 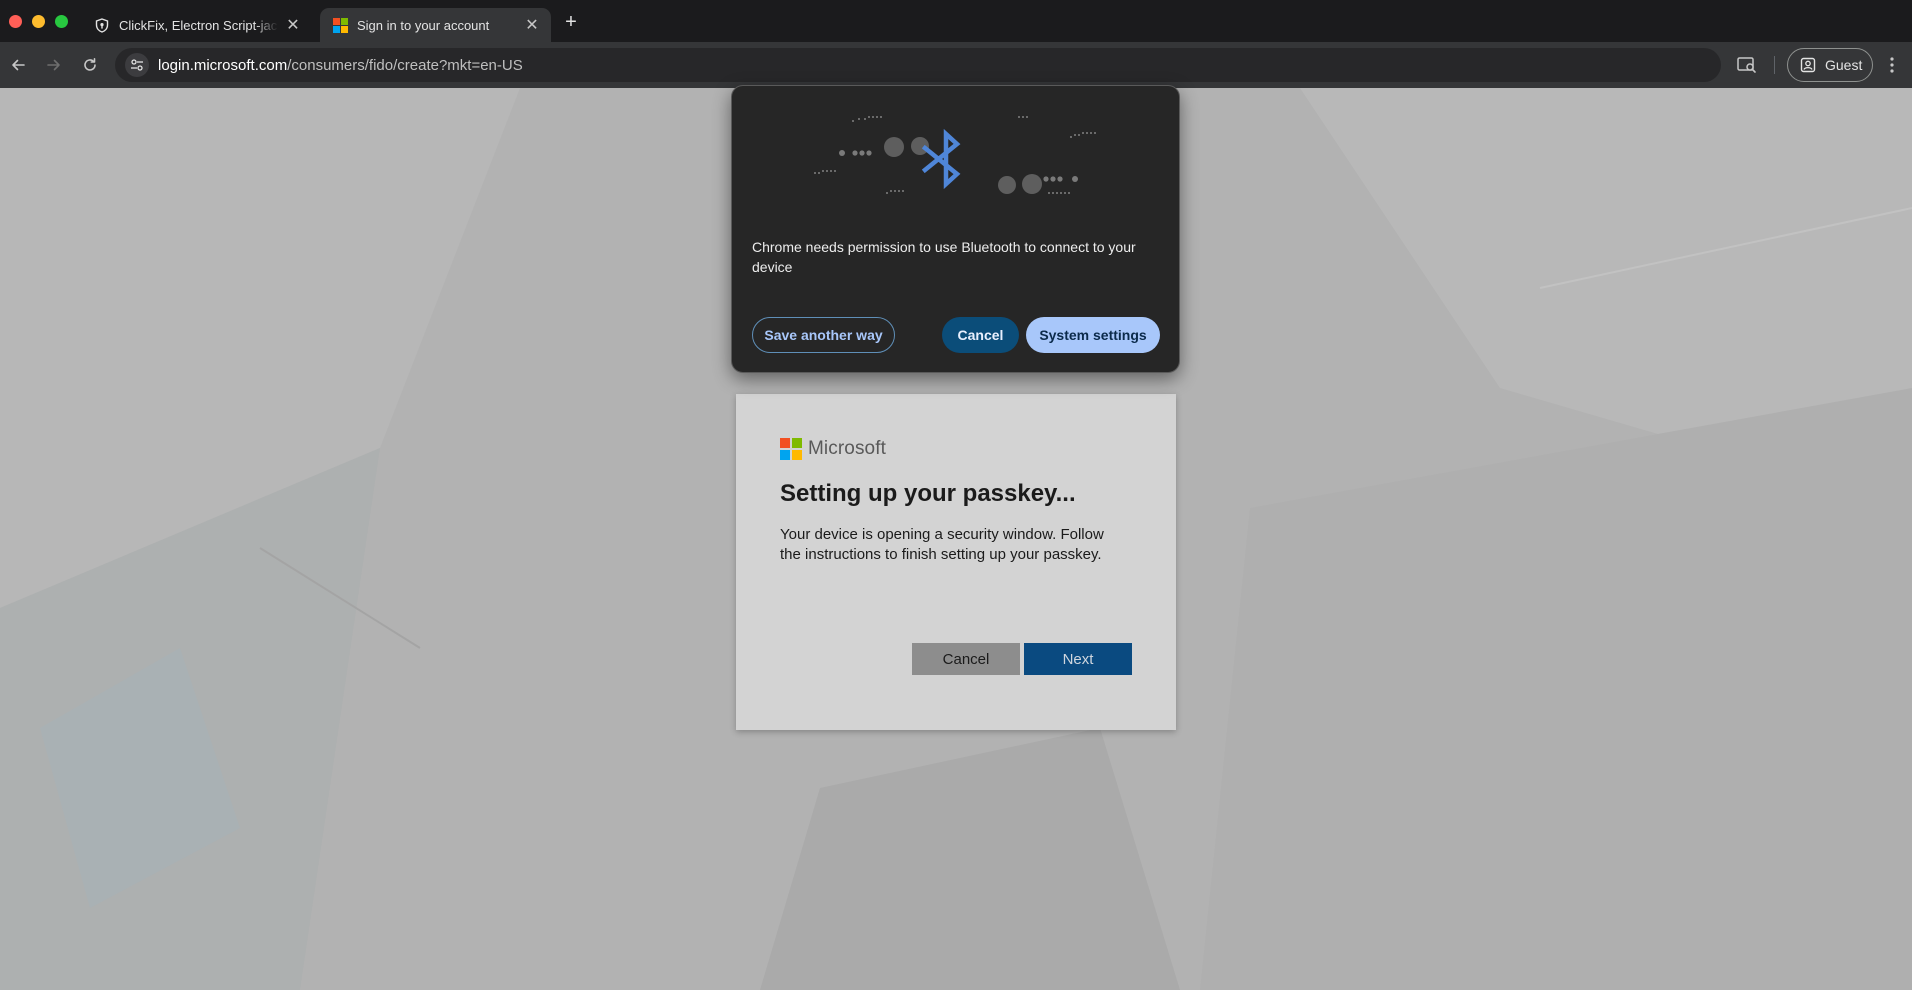 What do you see at coordinates (1078, 659) in the screenshot?
I see `next-button: Next` at bounding box center [1078, 659].